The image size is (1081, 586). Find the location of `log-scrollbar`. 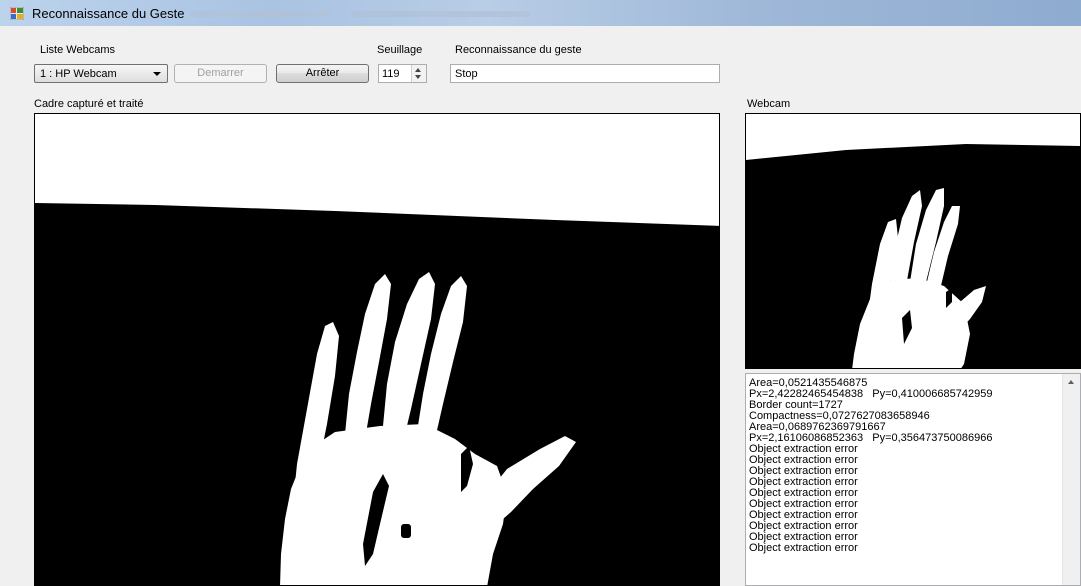

log-scrollbar is located at coordinates (1071, 479).